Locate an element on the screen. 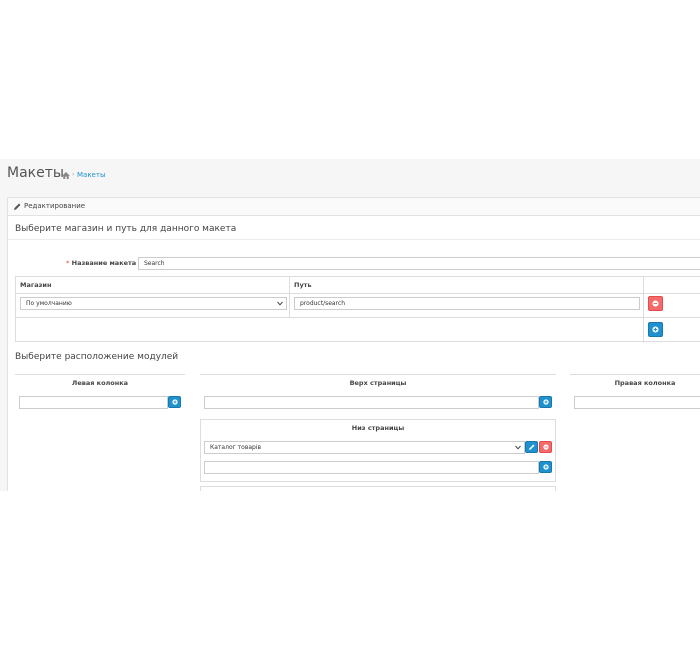 The image size is (700, 650). top-column-label: Верх страницы is located at coordinates (378, 383).